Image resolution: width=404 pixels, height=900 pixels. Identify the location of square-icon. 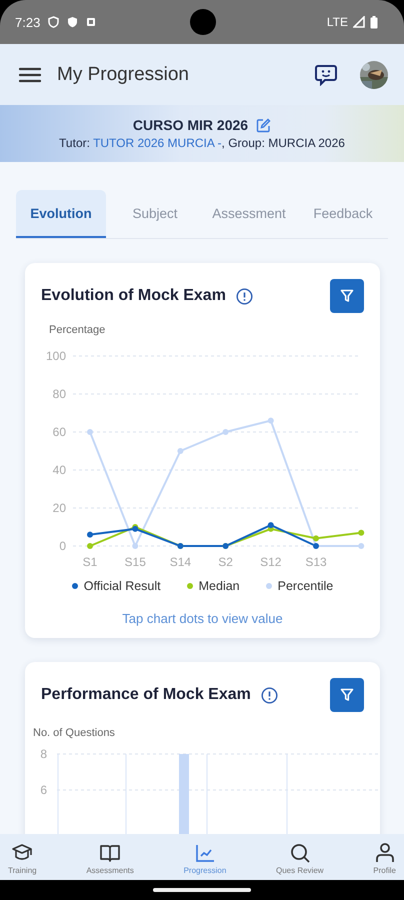
(91, 22).